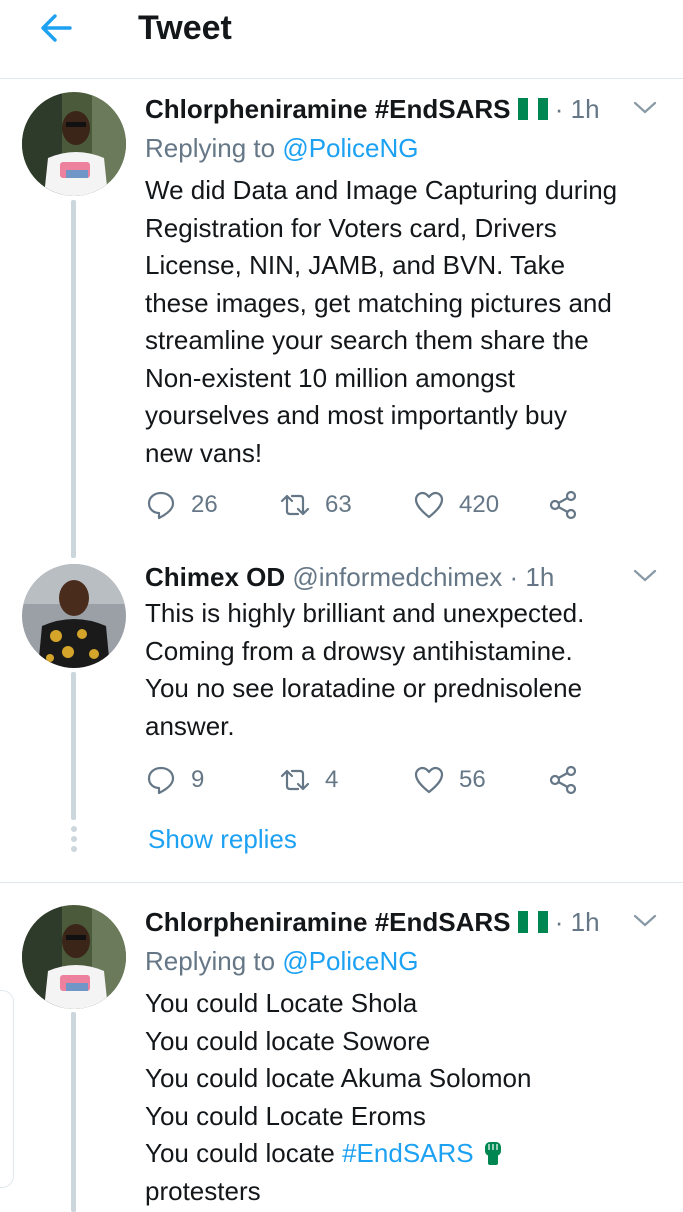 The image size is (683, 1212). What do you see at coordinates (185, 28) in the screenshot?
I see `page-title: Tweet` at bounding box center [185, 28].